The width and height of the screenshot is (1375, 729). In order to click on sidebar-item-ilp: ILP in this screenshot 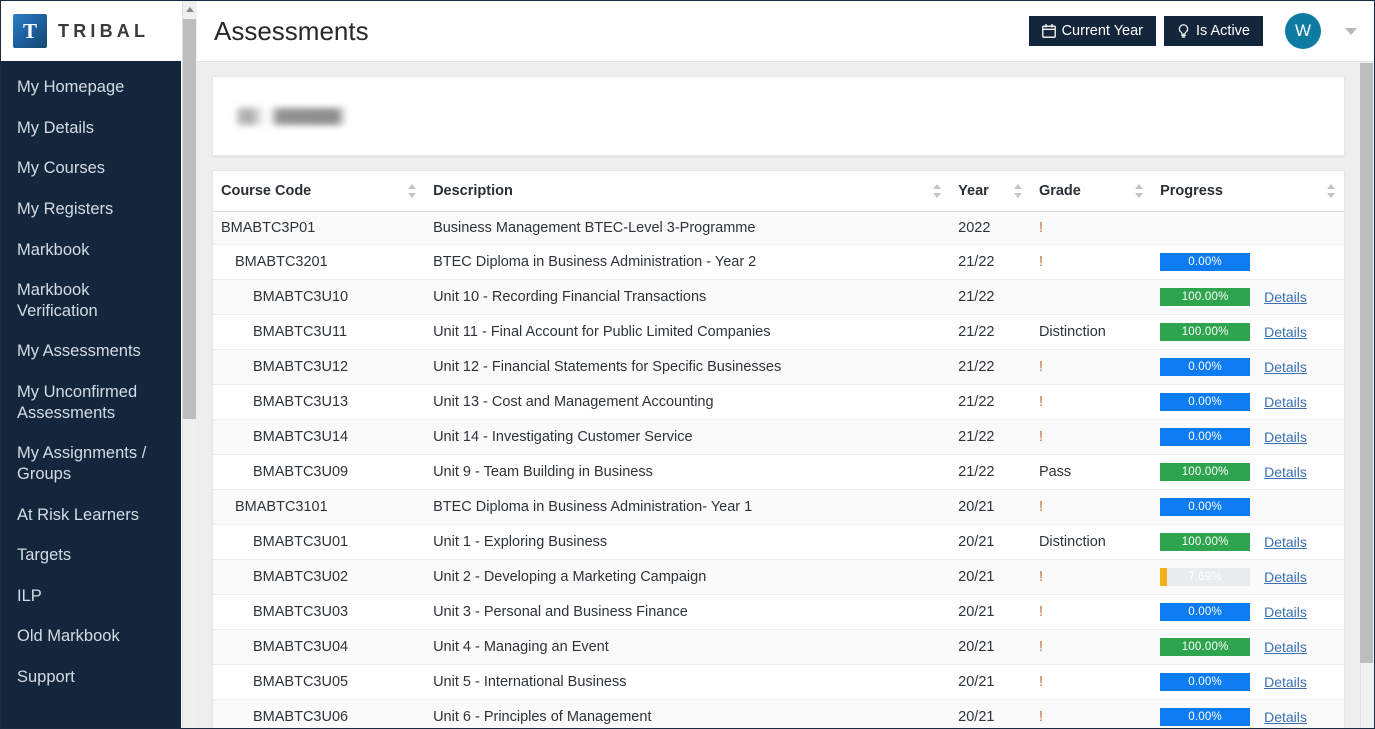, I will do `click(91, 596)`.